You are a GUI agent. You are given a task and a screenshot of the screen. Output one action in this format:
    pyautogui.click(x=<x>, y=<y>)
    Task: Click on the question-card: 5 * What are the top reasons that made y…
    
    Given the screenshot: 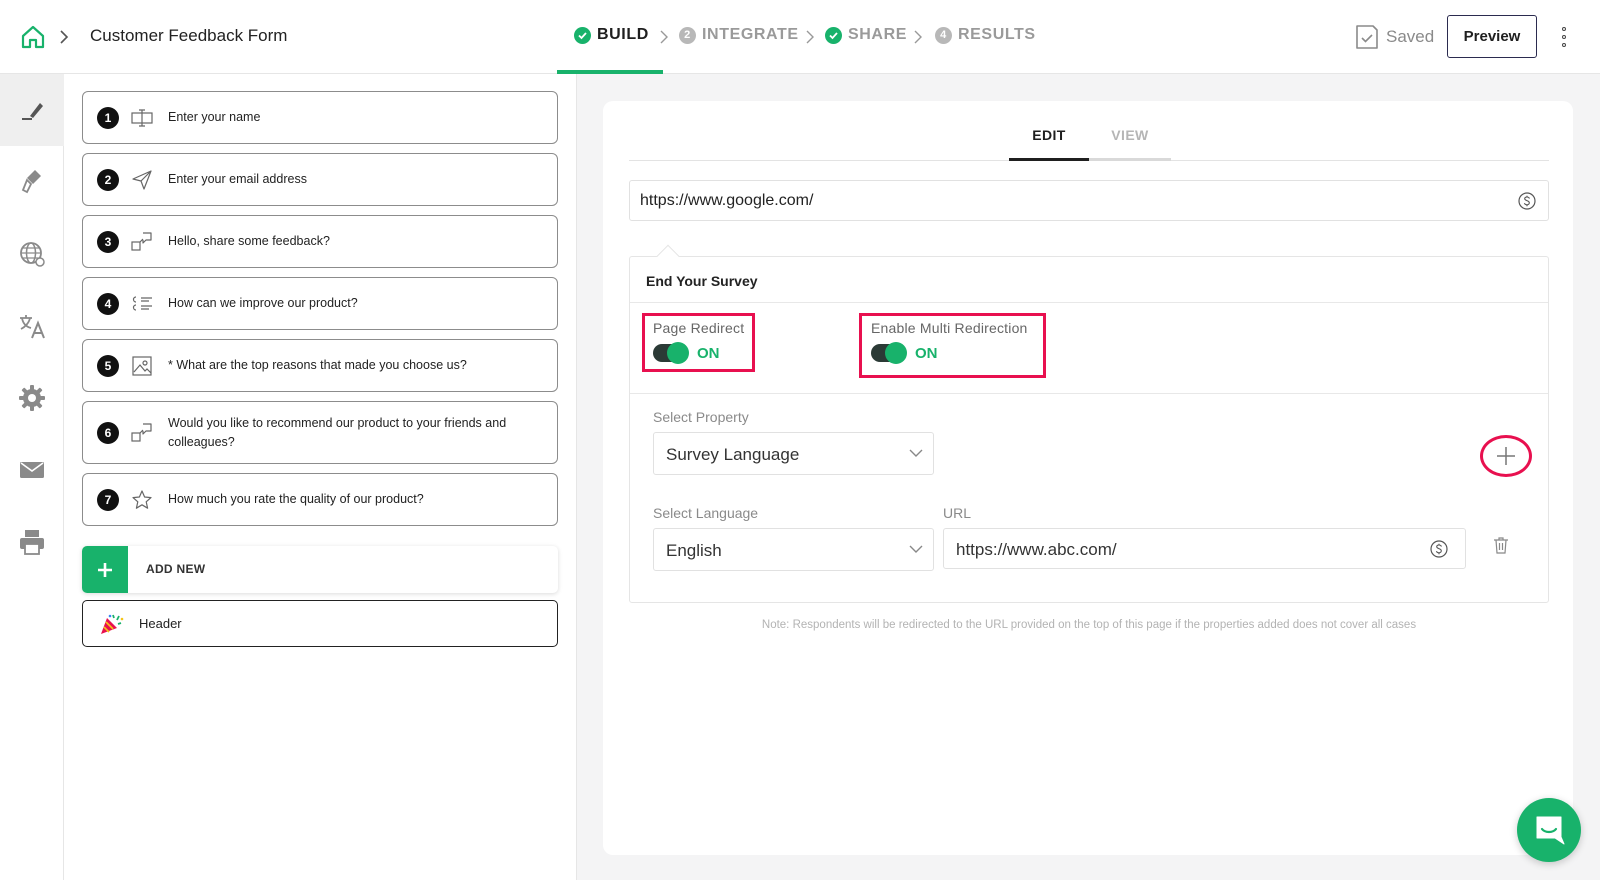 What is the action you would take?
    pyautogui.click(x=320, y=365)
    